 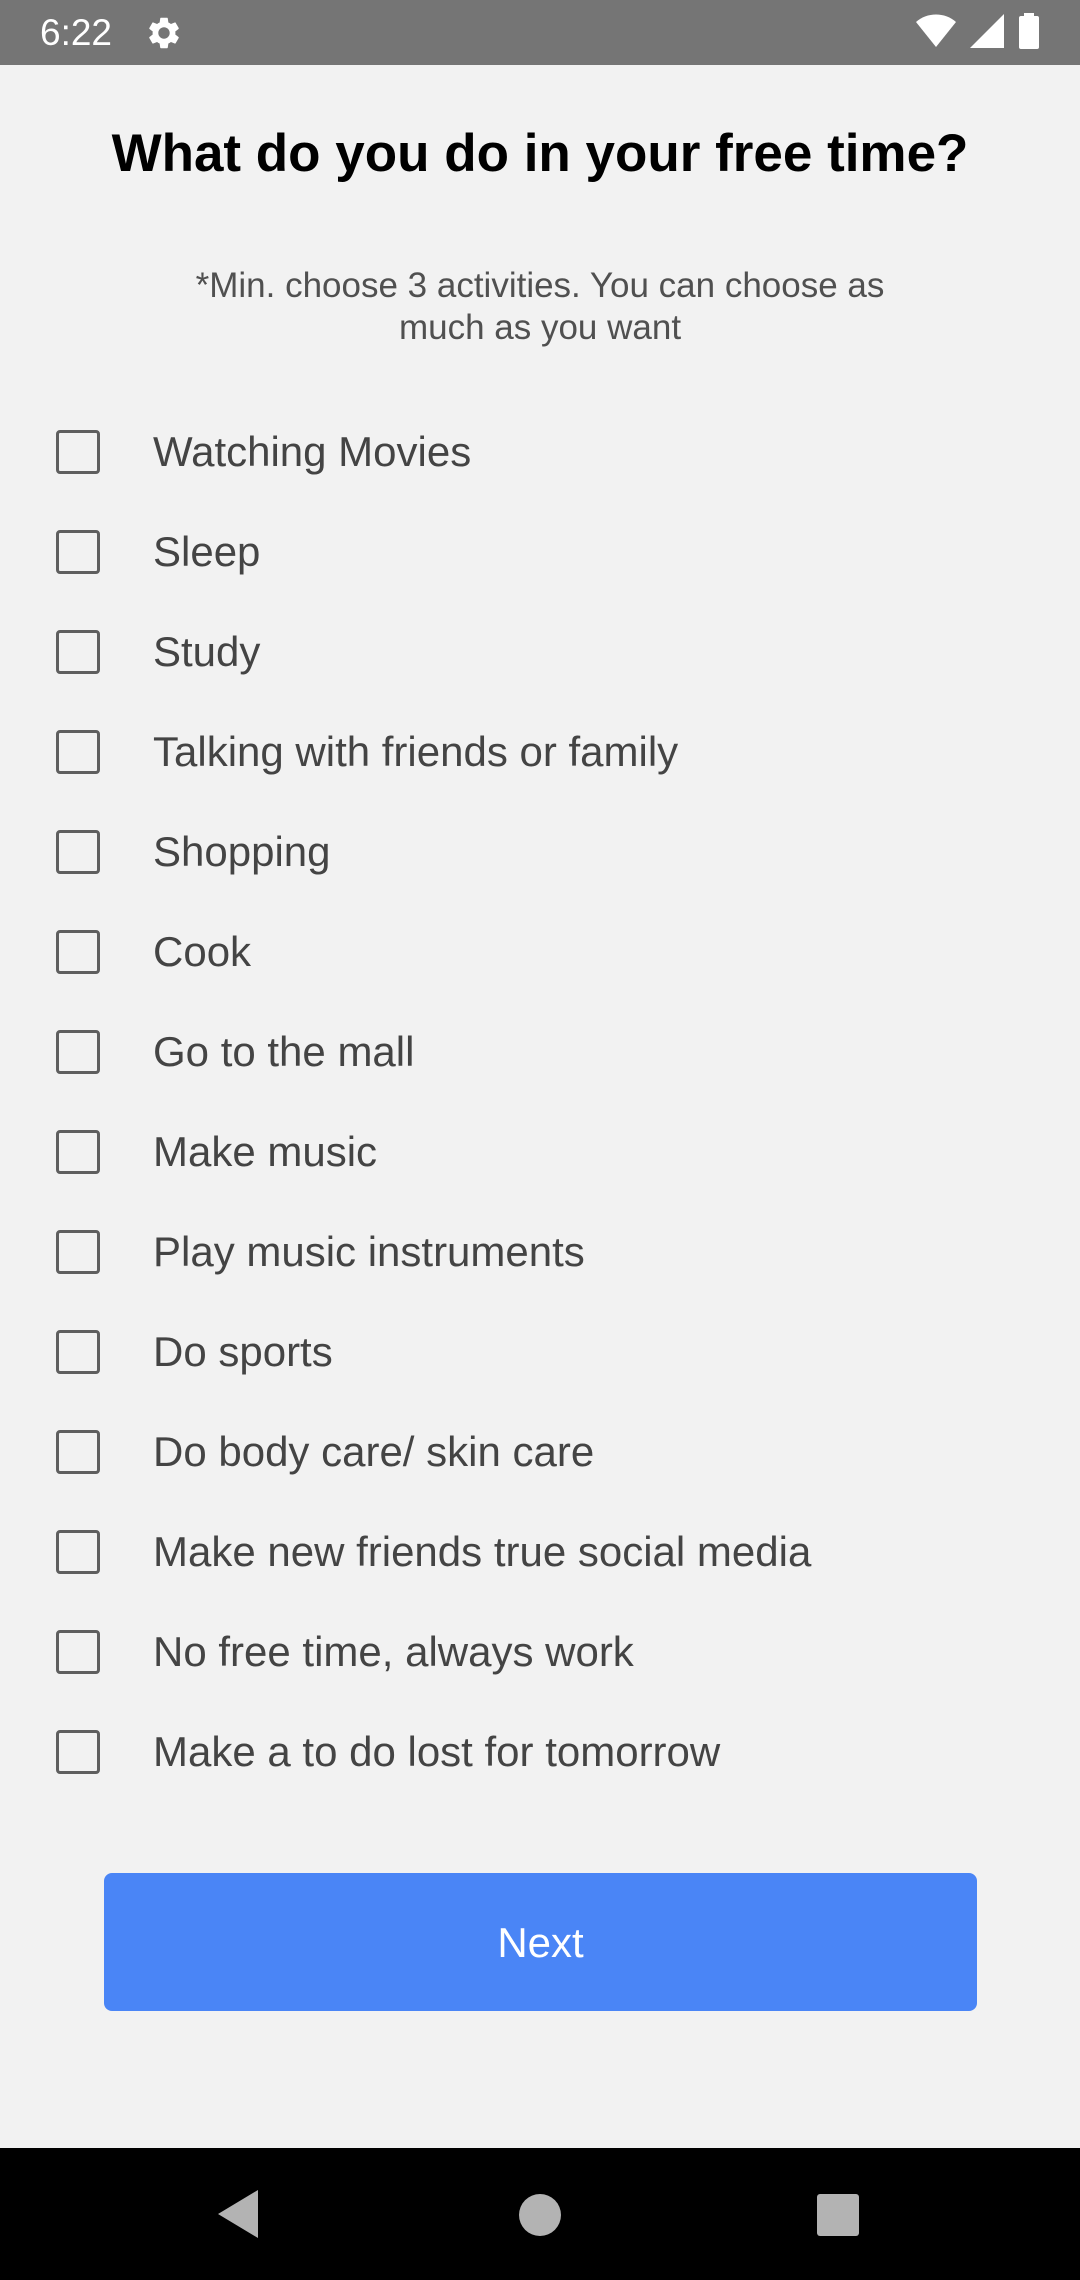 I want to click on activity-option: Do sports, so click(x=540, y=1355).